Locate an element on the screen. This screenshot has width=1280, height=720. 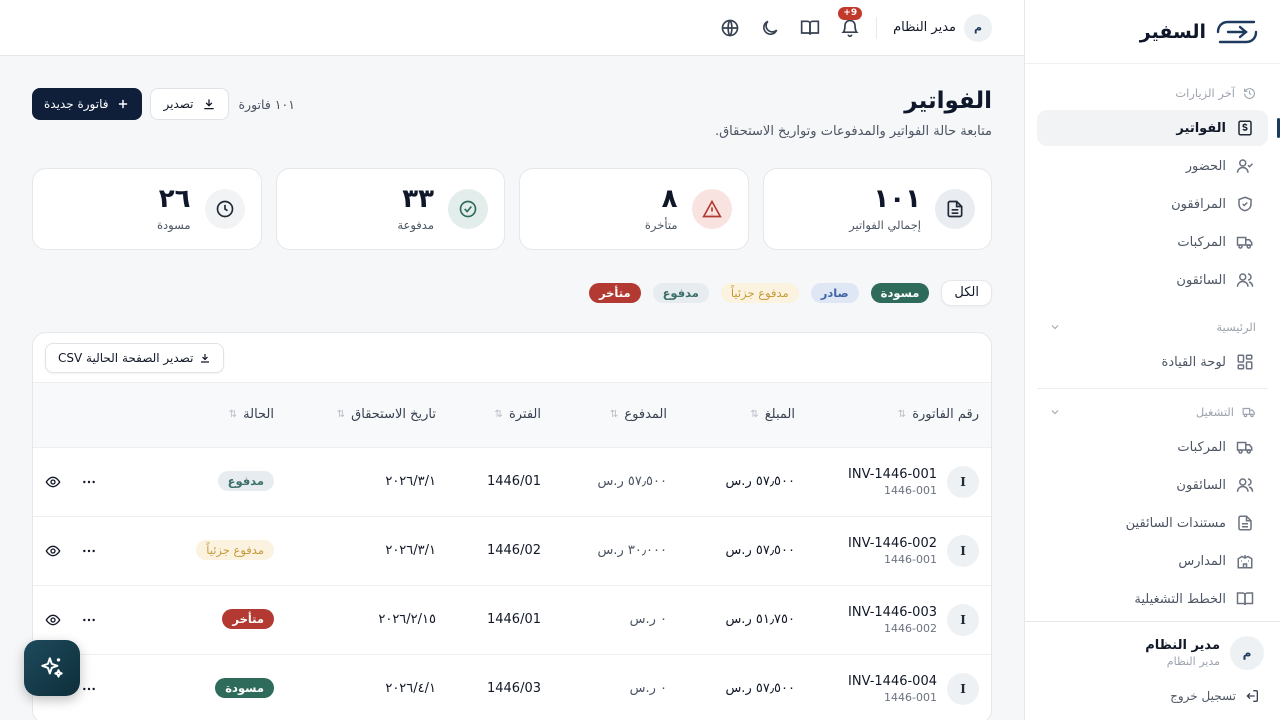
filter-late: متأخر is located at coordinates (614, 293).